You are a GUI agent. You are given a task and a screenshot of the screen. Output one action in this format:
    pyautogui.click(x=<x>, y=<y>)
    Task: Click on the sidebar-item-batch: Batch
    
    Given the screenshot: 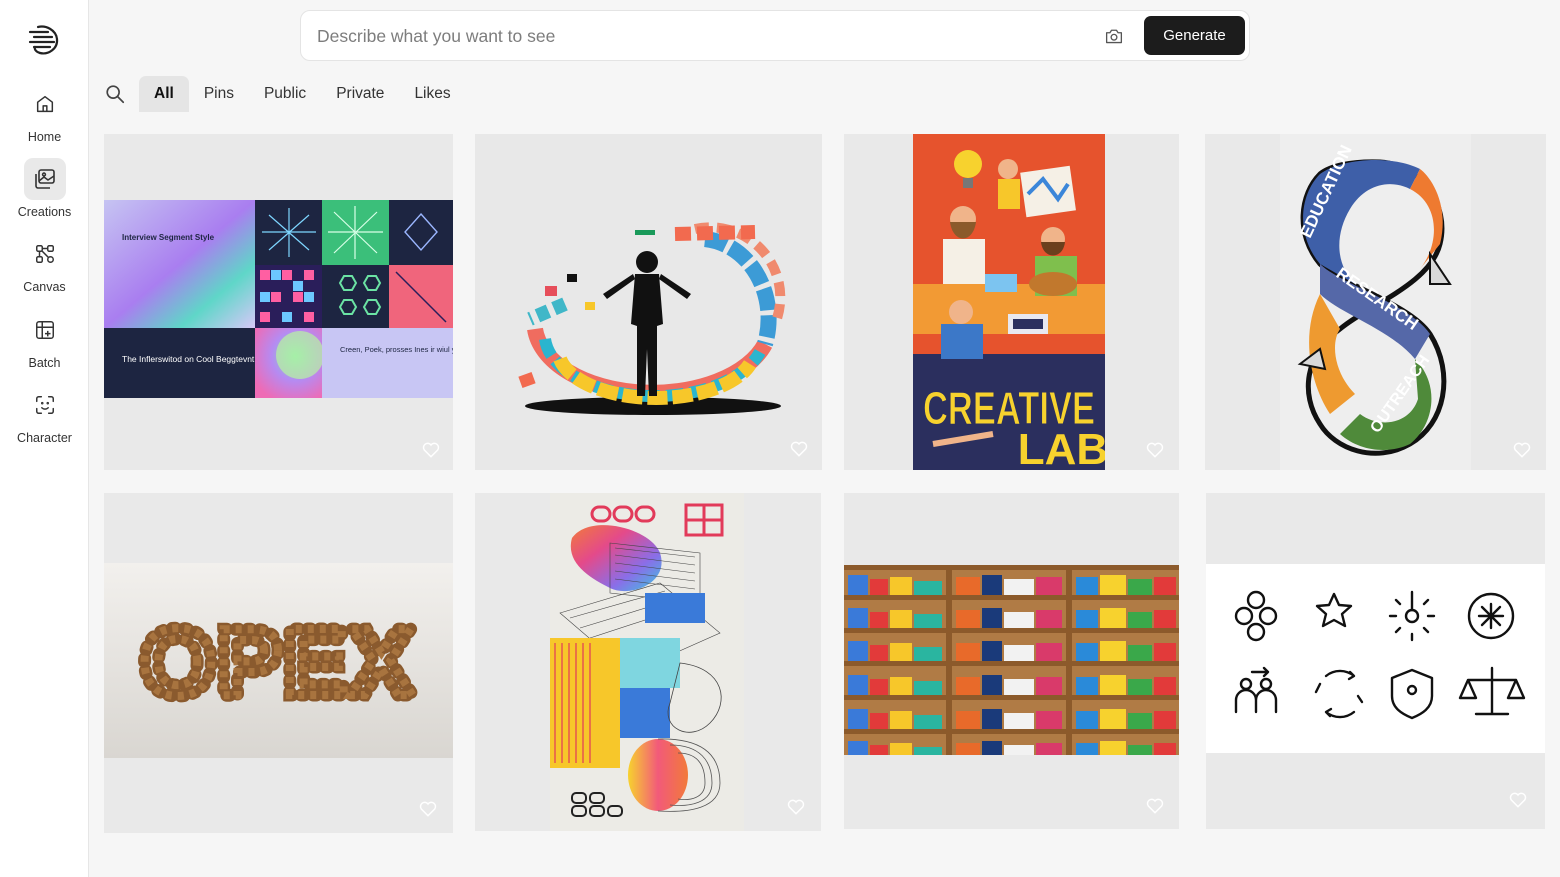 What is the action you would take?
    pyautogui.click(x=44, y=339)
    